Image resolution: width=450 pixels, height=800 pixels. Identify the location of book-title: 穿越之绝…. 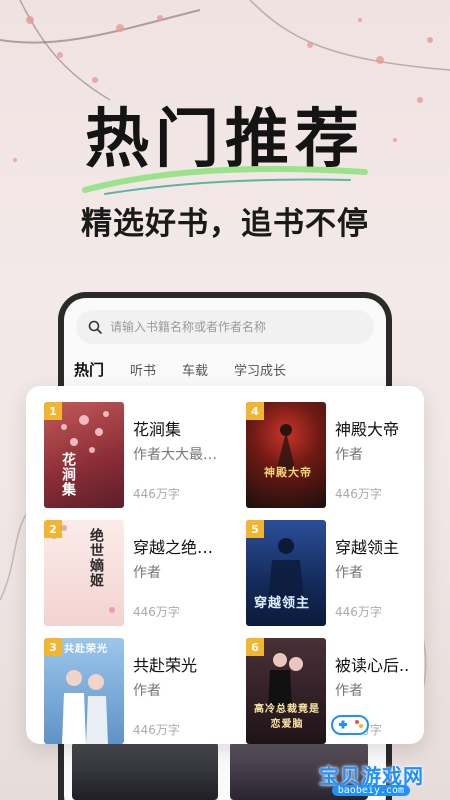
(173, 547).